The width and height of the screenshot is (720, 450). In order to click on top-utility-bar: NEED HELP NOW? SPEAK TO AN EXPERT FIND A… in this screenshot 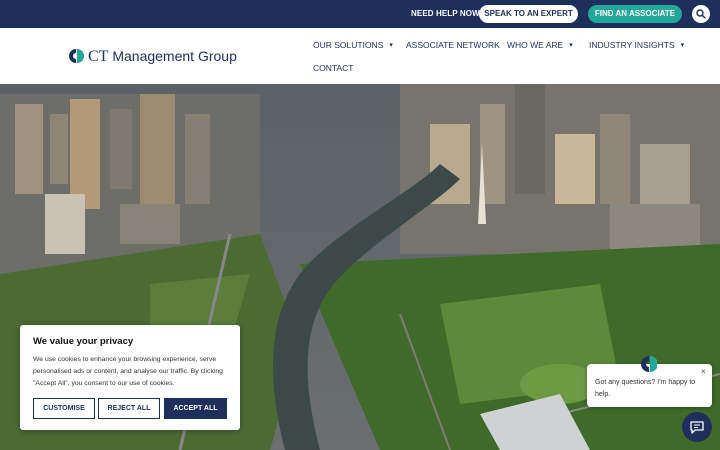, I will do `click(360, 14)`.